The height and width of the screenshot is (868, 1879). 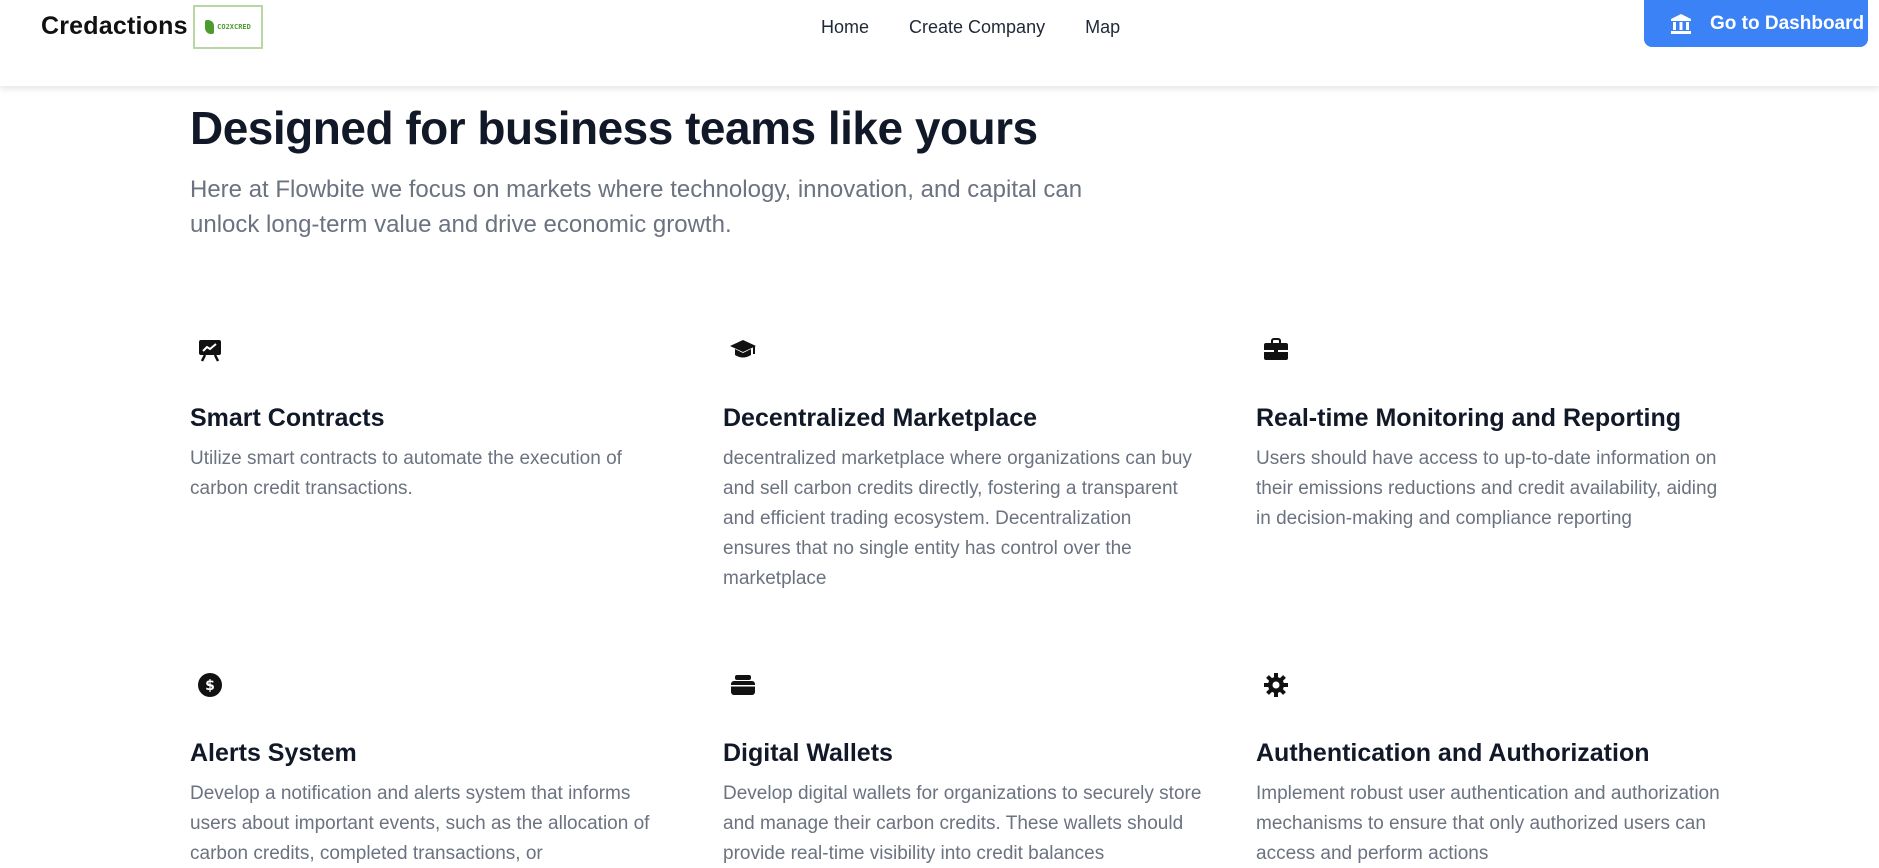 I want to click on feature-title: Digital Wallets, so click(x=808, y=753).